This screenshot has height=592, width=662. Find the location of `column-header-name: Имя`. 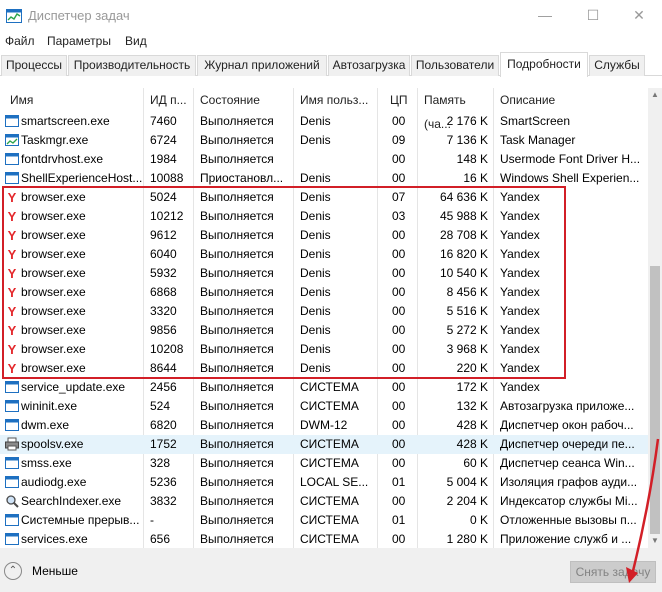

column-header-name: Имя is located at coordinates (76, 100).